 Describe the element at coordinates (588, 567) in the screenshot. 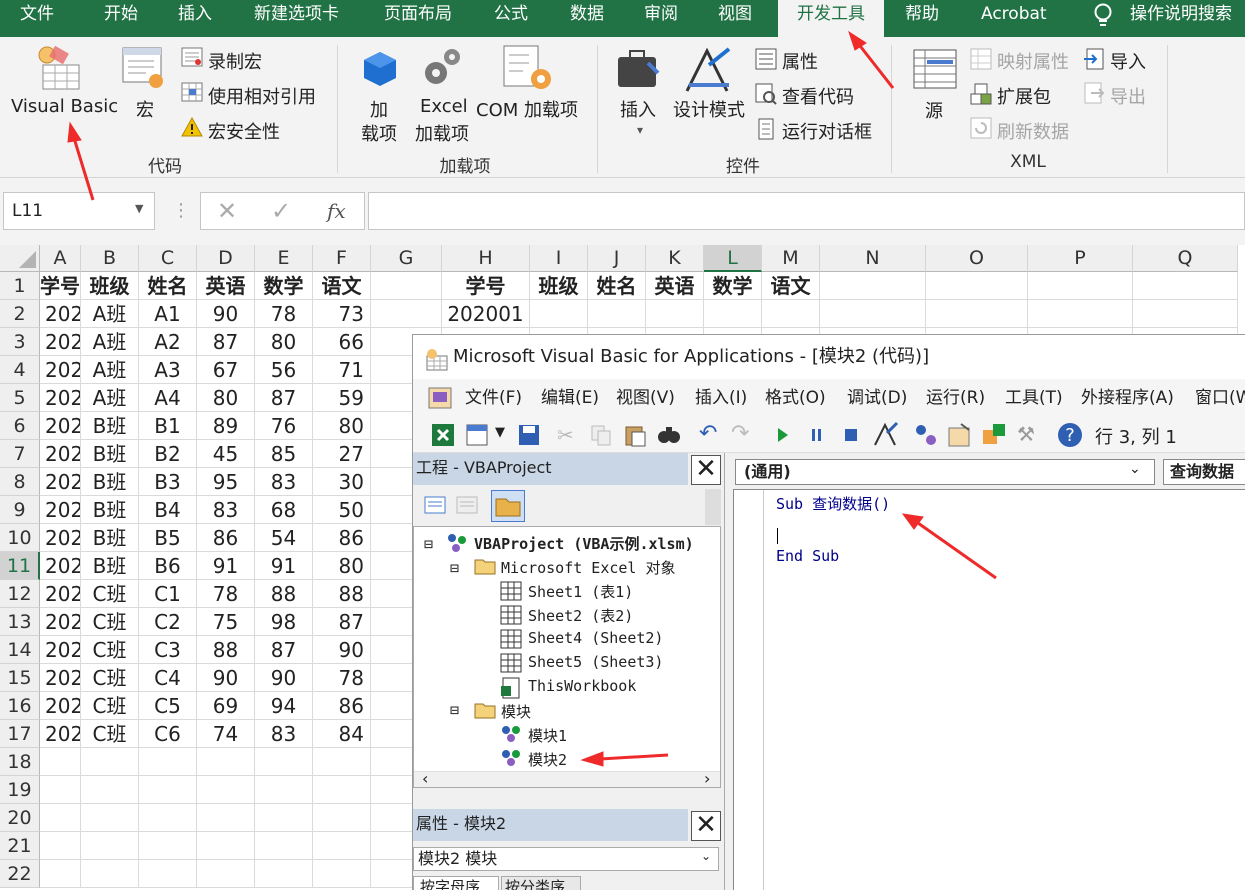

I see `tree-excel-objects: Microsoft Excel 对象` at that location.